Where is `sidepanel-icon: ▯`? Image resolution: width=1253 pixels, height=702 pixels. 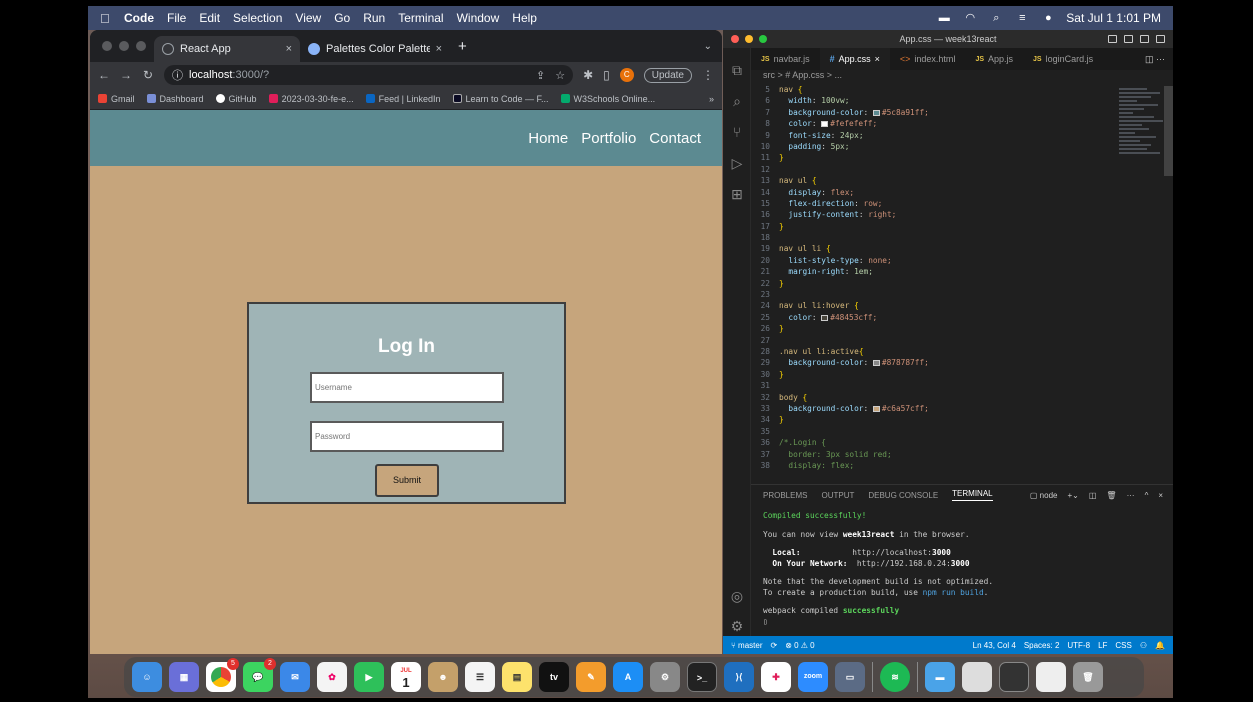
sidepanel-icon: ▯ is located at coordinates (606, 75).